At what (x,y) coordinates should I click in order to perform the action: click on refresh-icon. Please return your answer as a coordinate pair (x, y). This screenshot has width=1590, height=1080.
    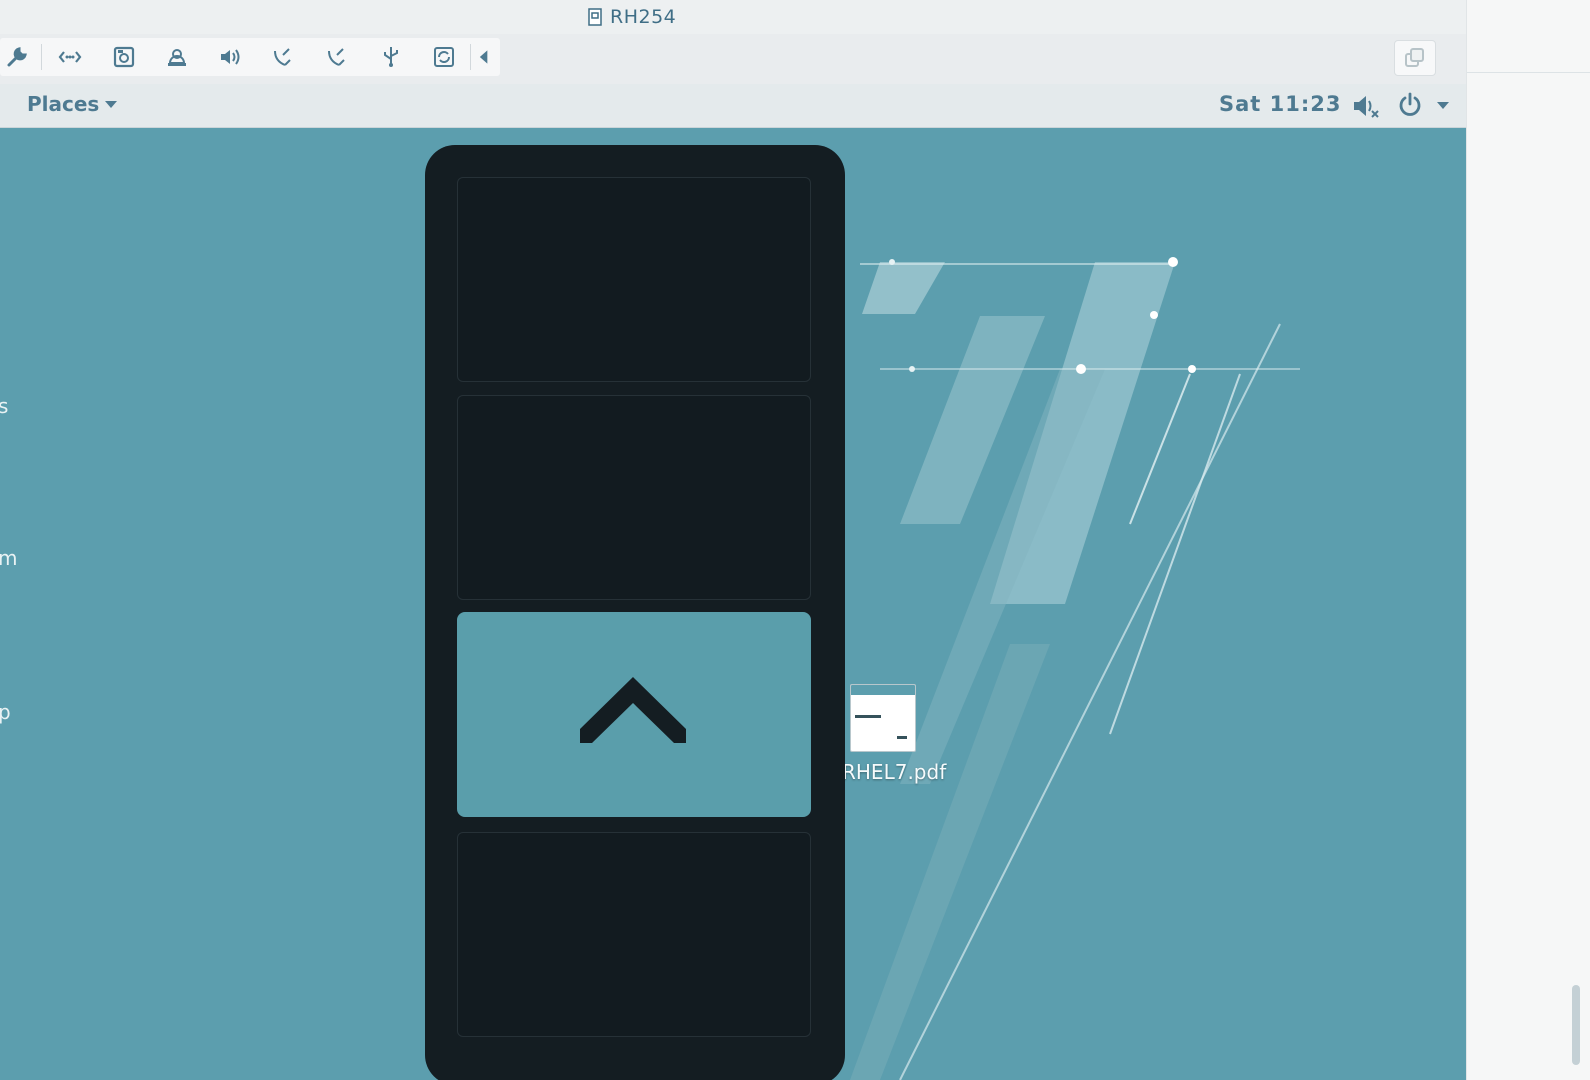
    Looking at the image, I should click on (444, 57).